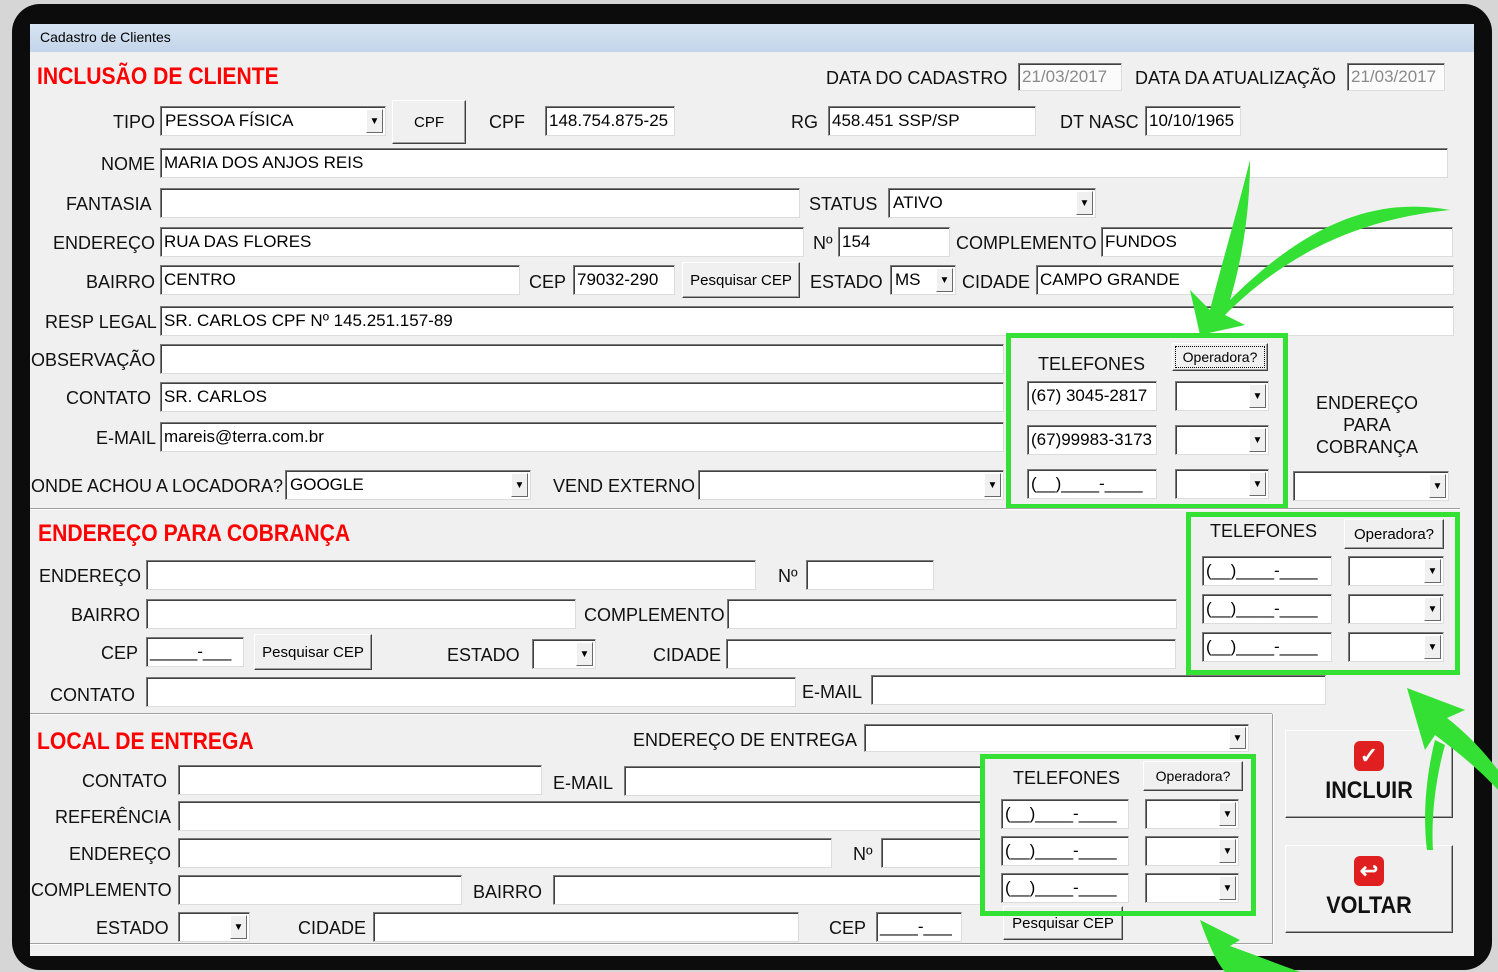 This screenshot has height=972, width=1498. Describe the element at coordinates (741, 280) in the screenshot. I see `pesquisar-cep-button: Pesquisar CEP` at that location.